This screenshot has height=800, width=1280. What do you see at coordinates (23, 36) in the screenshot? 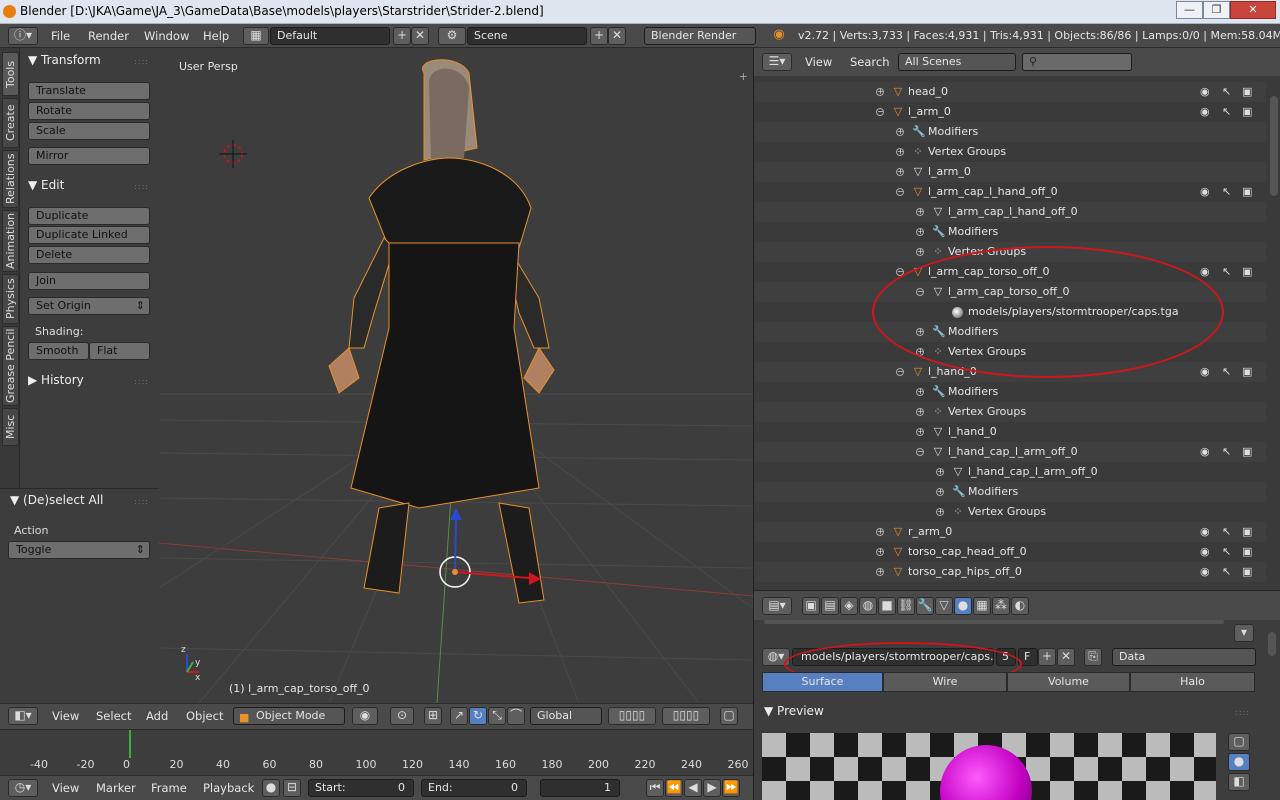
I see `editor-type-icon: ⓘ▾` at bounding box center [23, 36].